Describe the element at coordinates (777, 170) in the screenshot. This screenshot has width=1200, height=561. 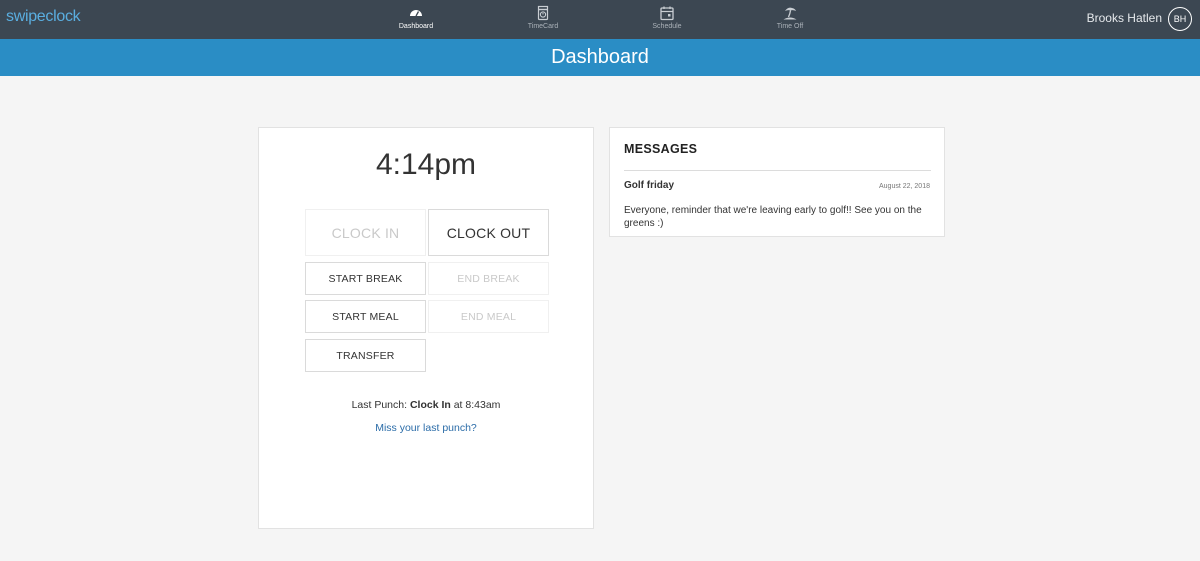
I see `messages-divider` at that location.